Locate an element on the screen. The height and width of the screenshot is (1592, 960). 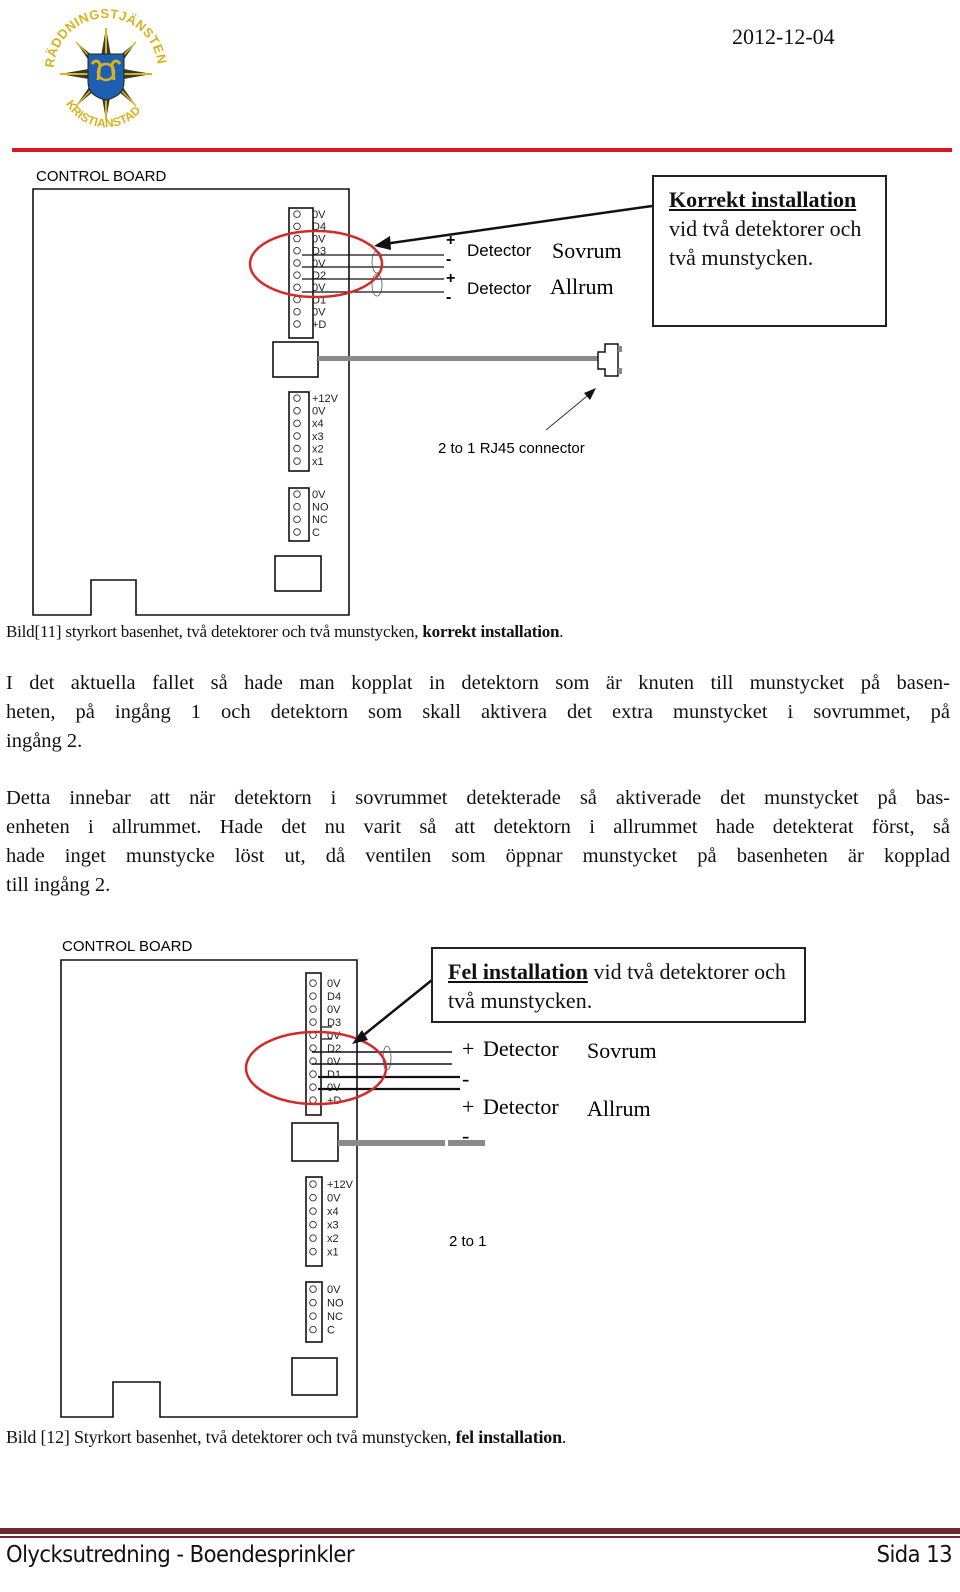
detector-label-2: Detector is located at coordinates (499, 288).